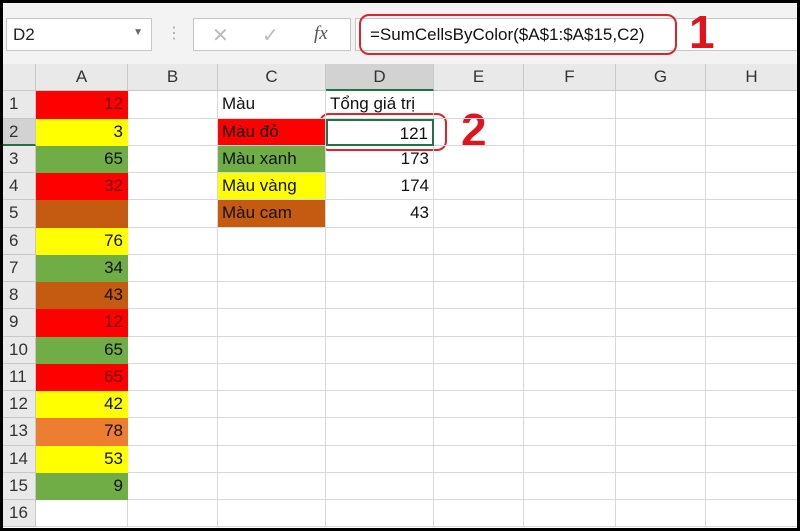 The height and width of the screenshot is (531, 800). I want to click on row-header: 1, so click(19, 105).